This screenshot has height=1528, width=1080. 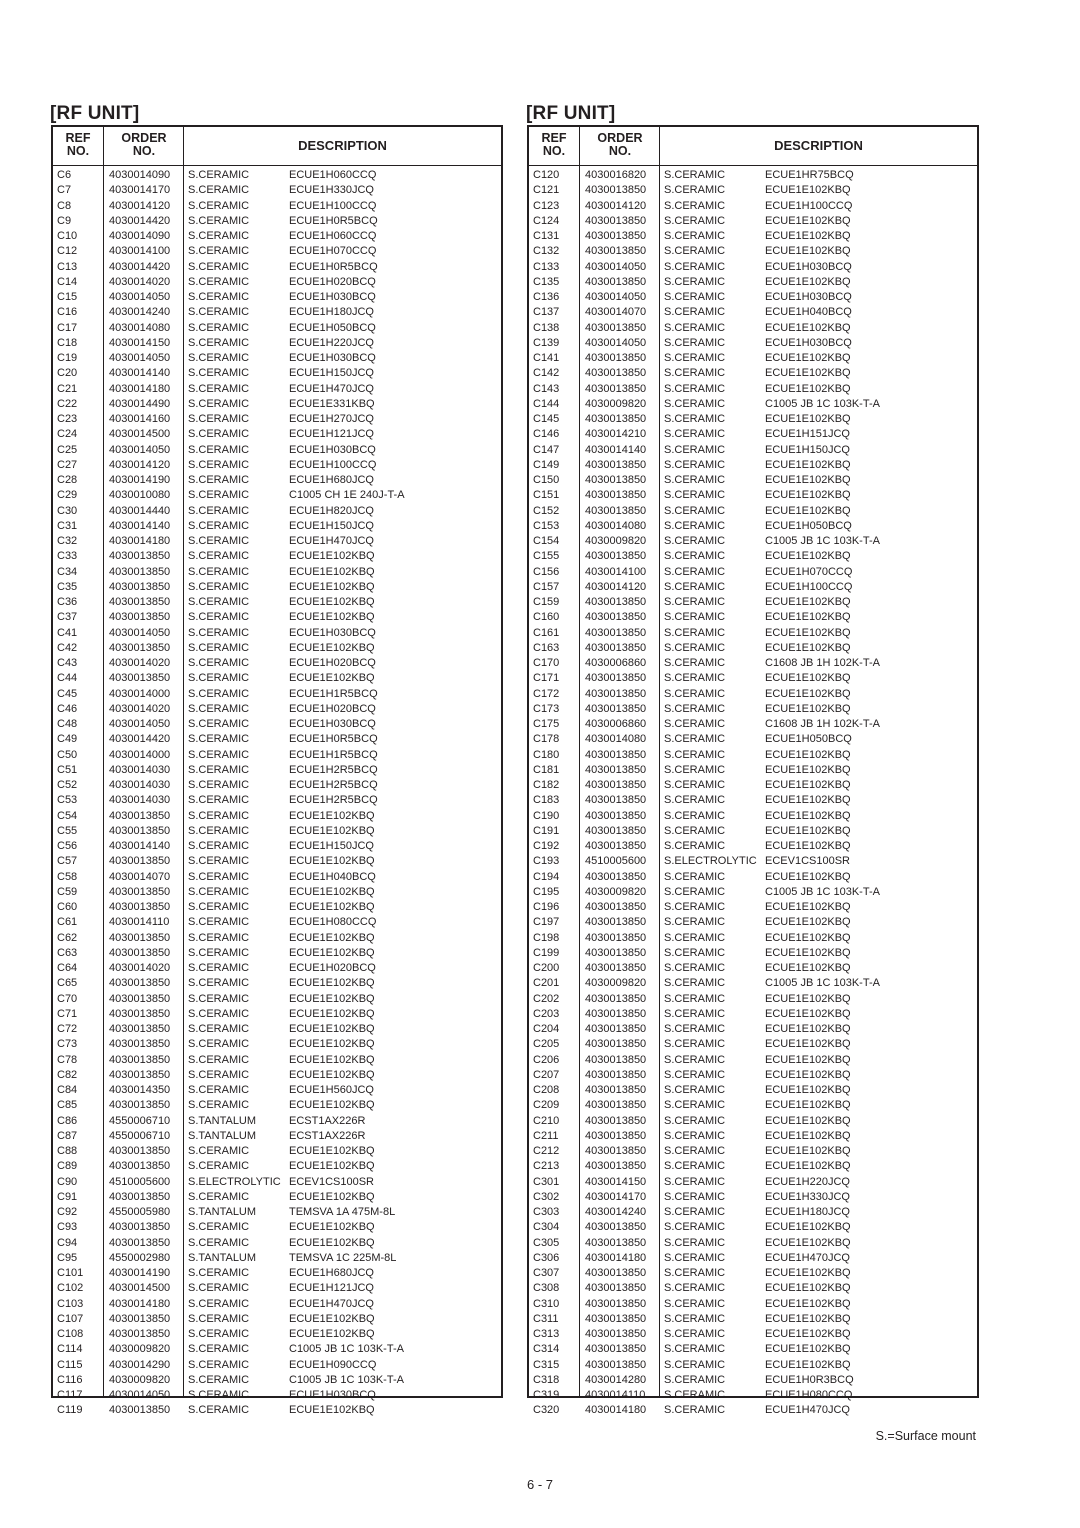 I want to click on ref-no-cell: C49, so click(x=67, y=739).